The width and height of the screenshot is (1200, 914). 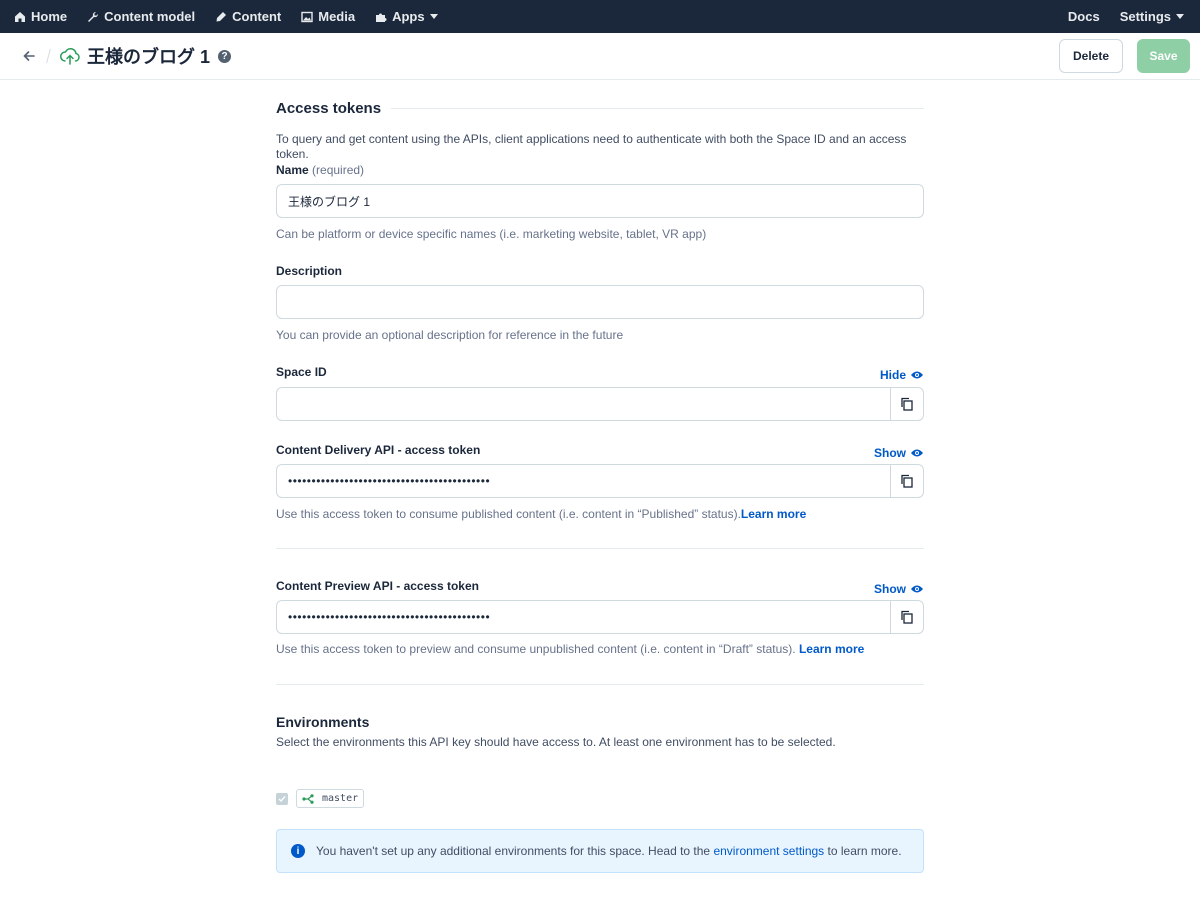 What do you see at coordinates (309, 271) in the screenshot?
I see `description-label: Description` at bounding box center [309, 271].